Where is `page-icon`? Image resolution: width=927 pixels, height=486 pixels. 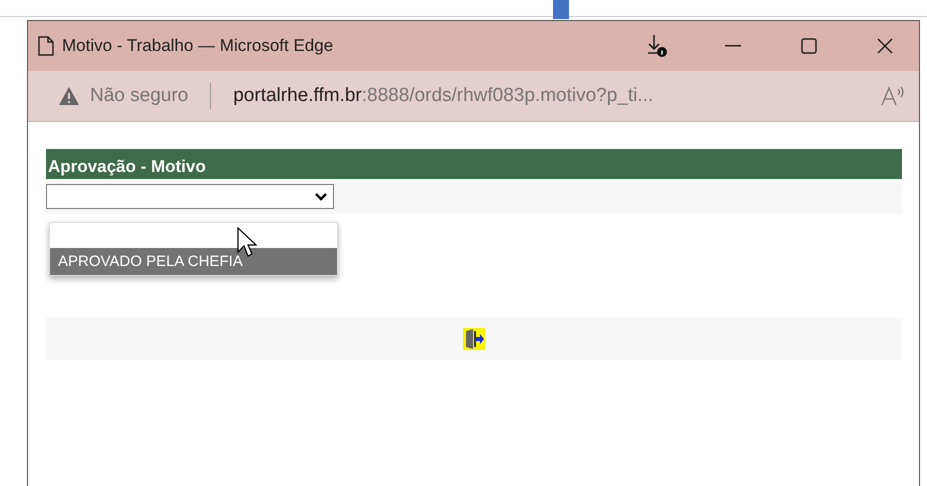 page-icon is located at coordinates (46, 46).